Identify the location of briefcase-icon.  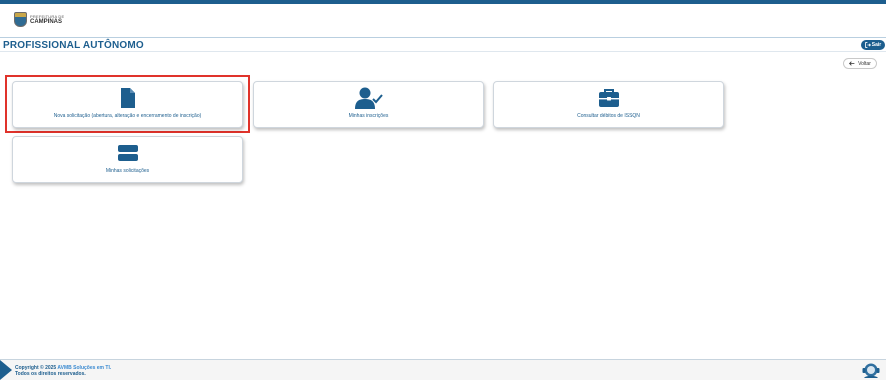
(608, 98).